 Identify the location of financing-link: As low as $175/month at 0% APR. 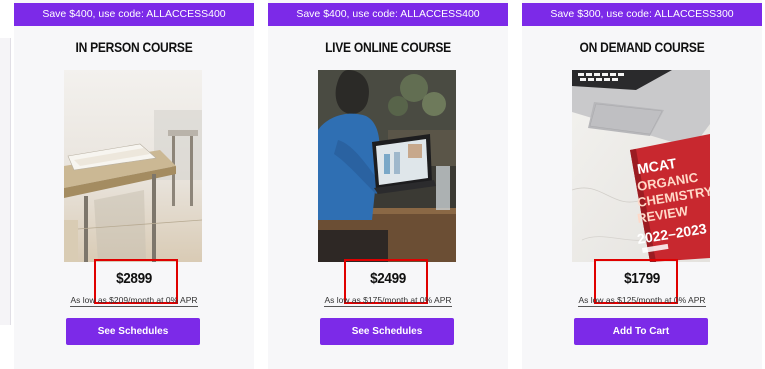
(388, 301).